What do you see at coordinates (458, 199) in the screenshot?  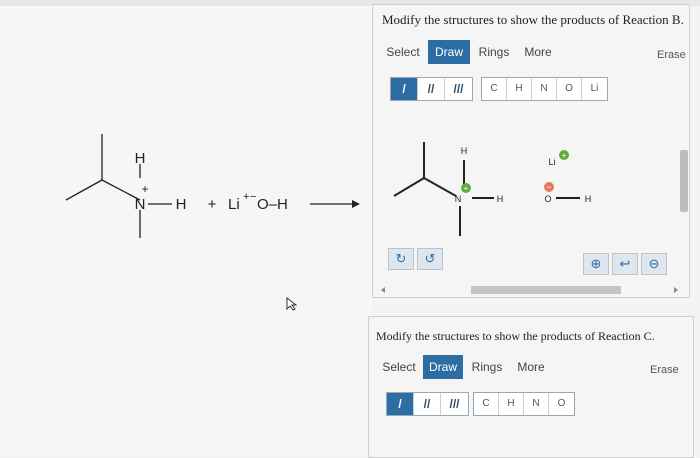 I see `canvas-n: N` at bounding box center [458, 199].